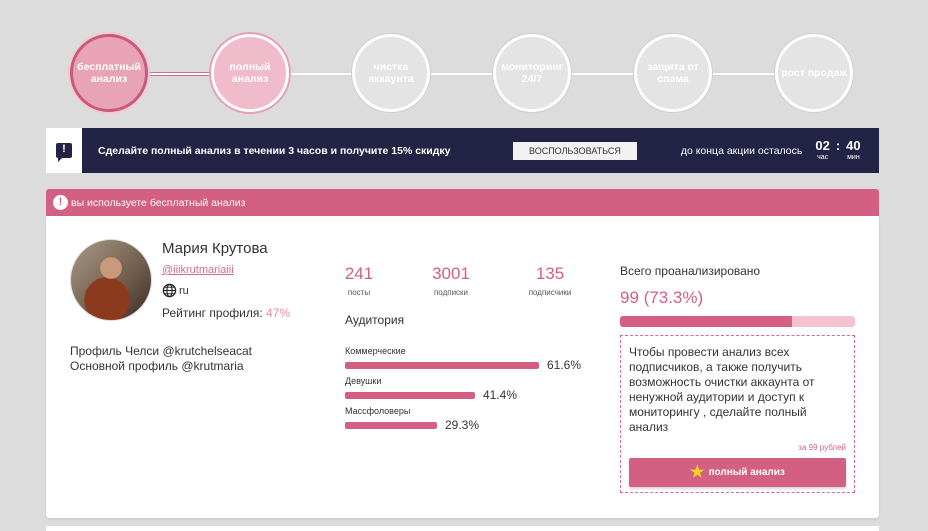 Image resolution: width=928 pixels, height=531 pixels. I want to click on analyzed-progress-bar, so click(737, 321).